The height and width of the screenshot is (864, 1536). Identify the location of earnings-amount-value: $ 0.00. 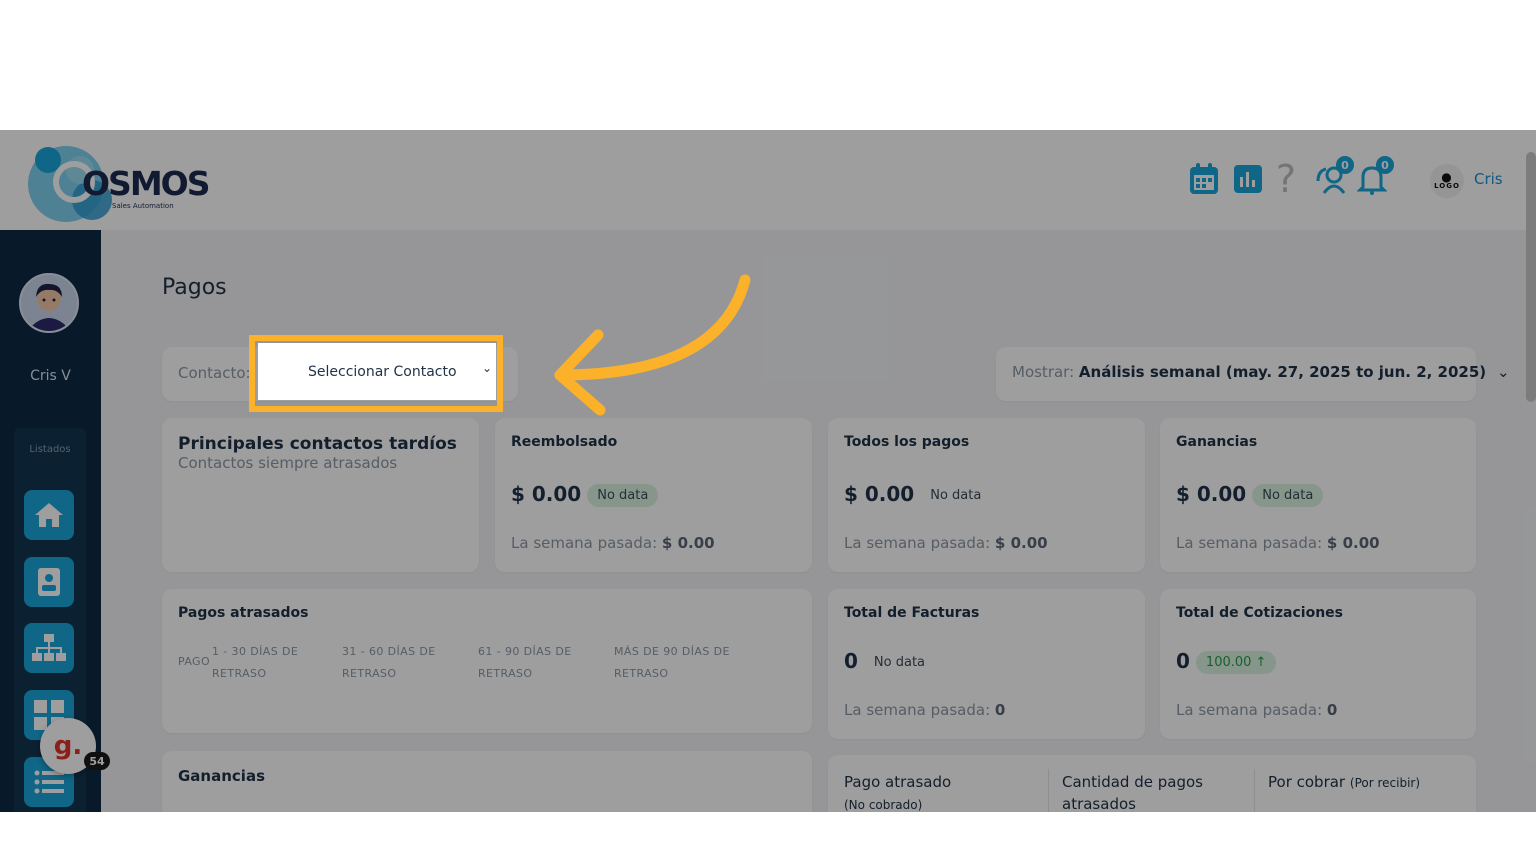
(1211, 494).